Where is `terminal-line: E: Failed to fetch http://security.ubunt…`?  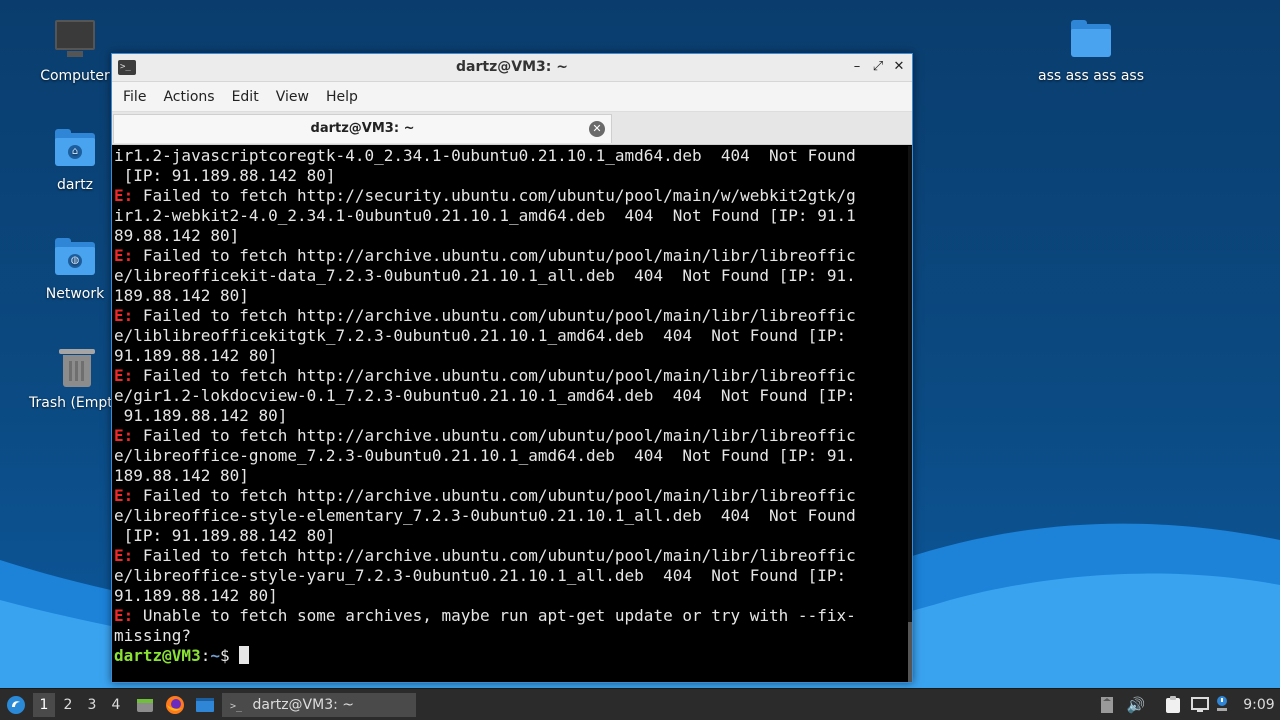
terminal-line: E: Failed to fetch http://security.ubunt… is located at coordinates (512, 196).